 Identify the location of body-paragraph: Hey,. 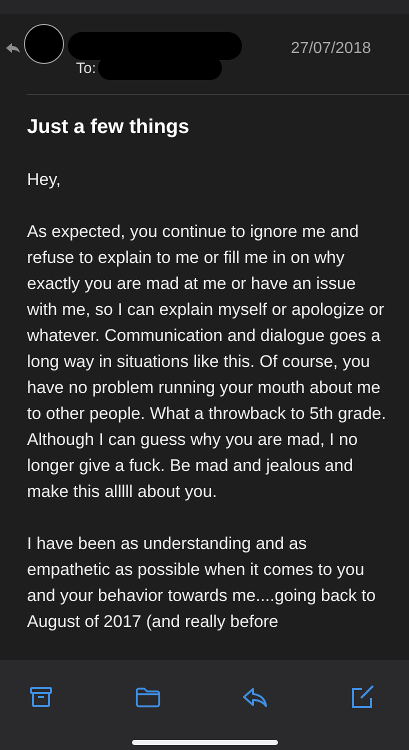
(44, 180).